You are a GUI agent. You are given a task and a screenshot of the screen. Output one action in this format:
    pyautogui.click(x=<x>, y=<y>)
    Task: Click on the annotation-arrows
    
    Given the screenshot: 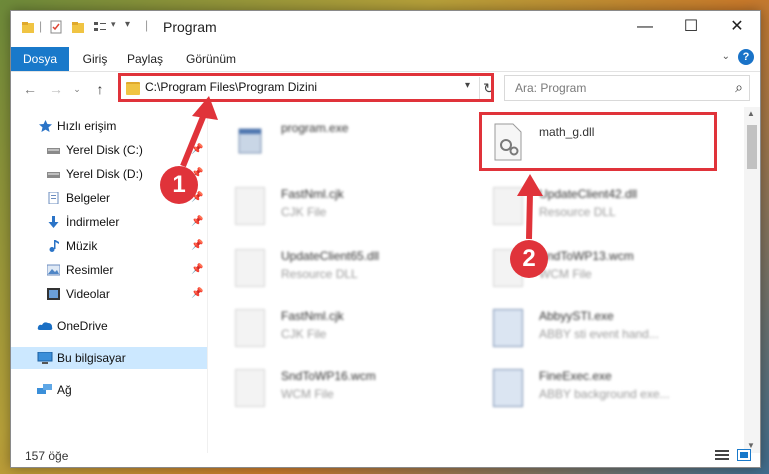 What is the action you would take?
    pyautogui.click(x=361, y=168)
    